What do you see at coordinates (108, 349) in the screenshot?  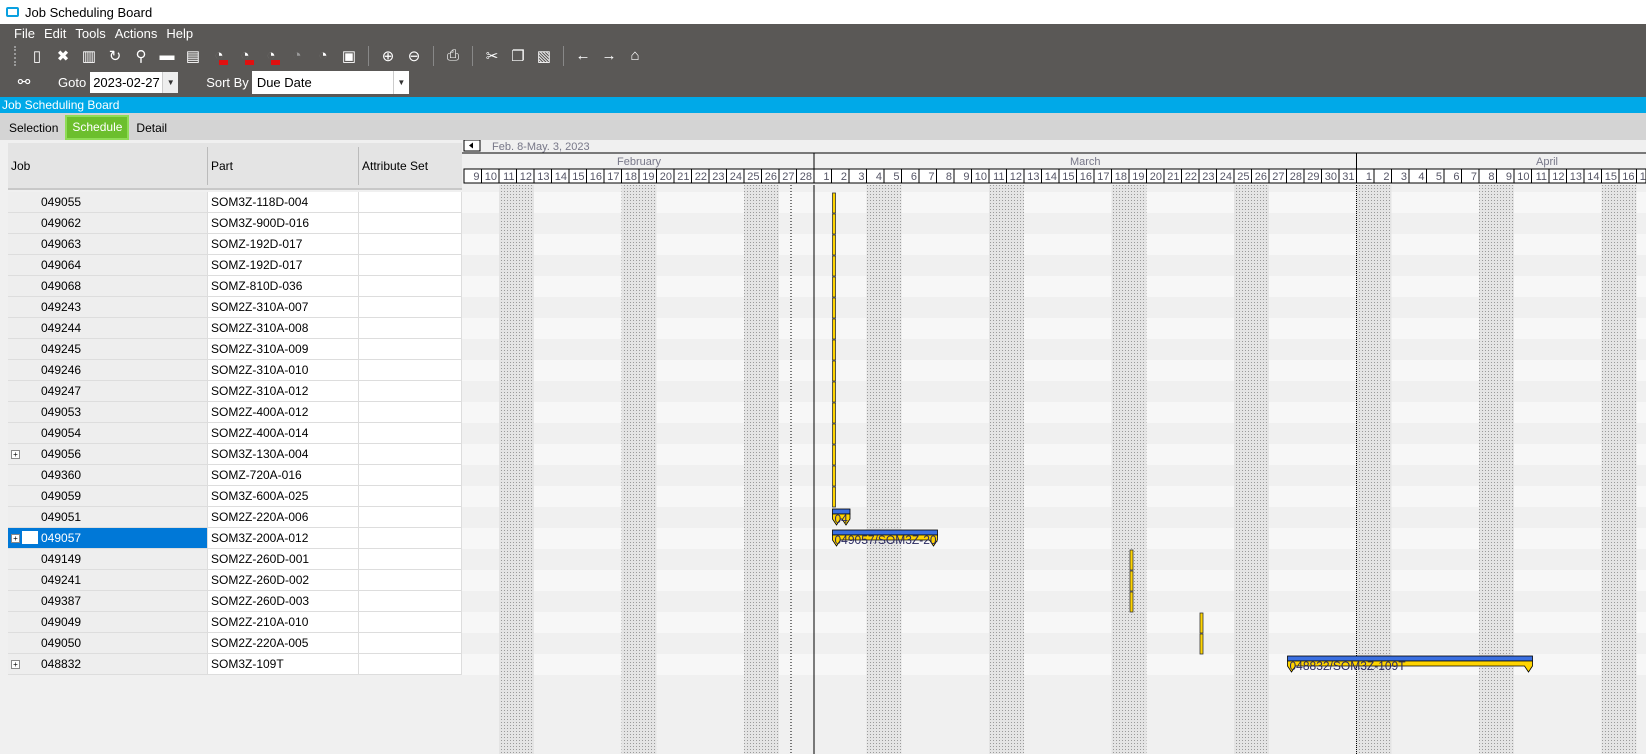 I see `job-cell: 049245` at bounding box center [108, 349].